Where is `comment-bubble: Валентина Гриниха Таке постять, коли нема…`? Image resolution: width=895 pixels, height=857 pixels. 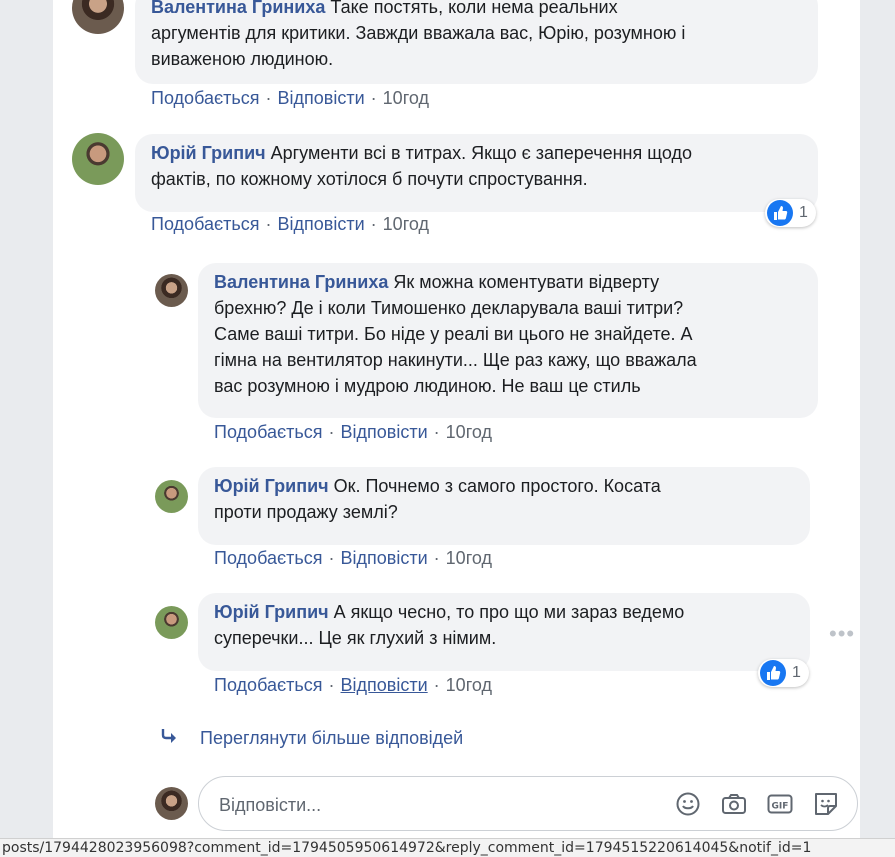 comment-bubble: Валентина Гриниха Таке постять, коли нема… is located at coordinates (476, 42).